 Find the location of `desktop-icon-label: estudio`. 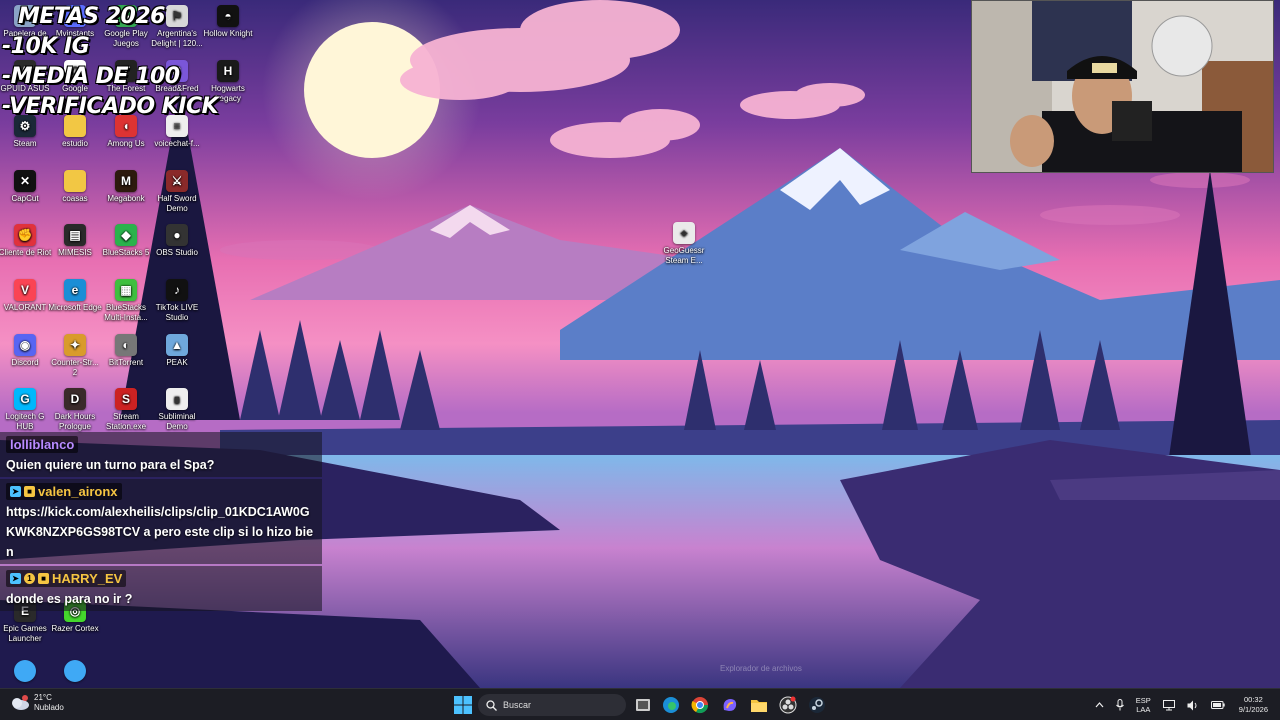

desktop-icon-label: estudio is located at coordinates (75, 143).